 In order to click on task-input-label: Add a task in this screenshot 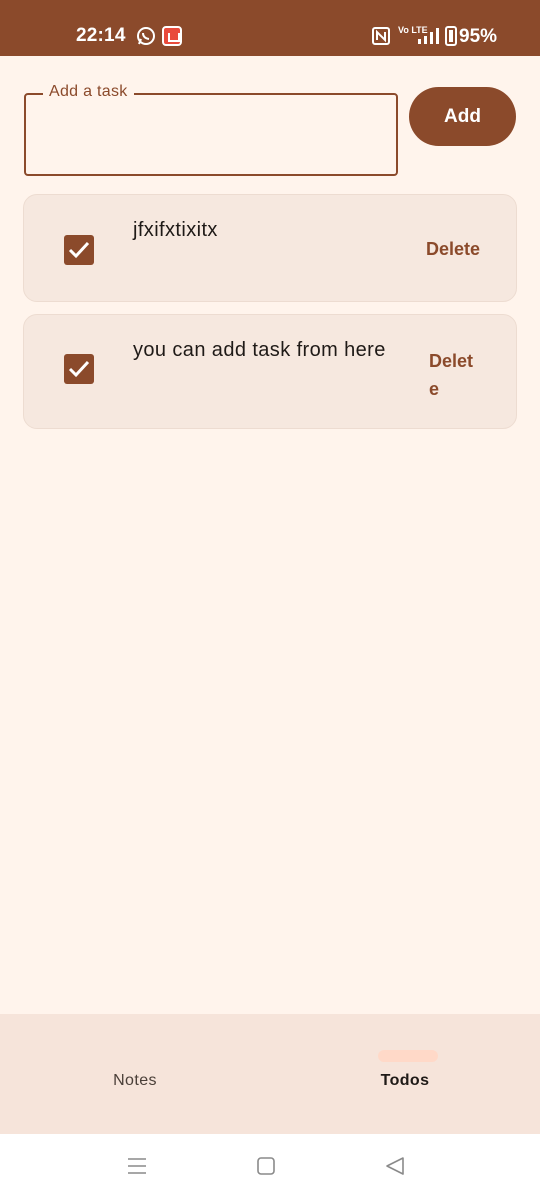, I will do `click(88, 92)`.